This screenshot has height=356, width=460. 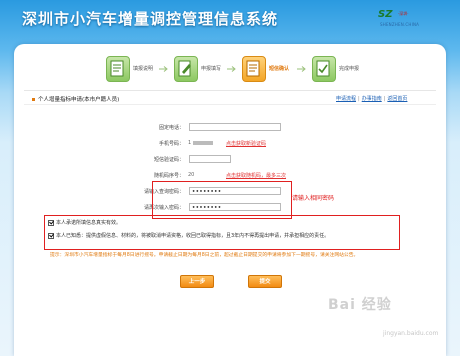 I want to click on logo-sub: ·深圳·, so click(x=403, y=13).